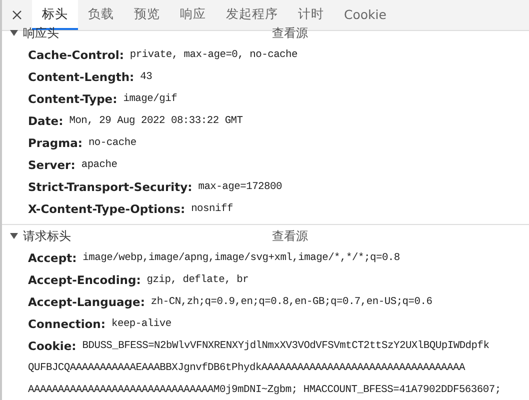 Image resolution: width=529 pixels, height=400 pixels. Describe the element at coordinates (286, 346) in the screenshot. I see `header-value: BDUSS_BFESS=N2bWlvVFNXRENXYjdlNmxXV3VOdVFSVmtCT2ttSzY2UXlBQUpIWDdpfk` at that location.